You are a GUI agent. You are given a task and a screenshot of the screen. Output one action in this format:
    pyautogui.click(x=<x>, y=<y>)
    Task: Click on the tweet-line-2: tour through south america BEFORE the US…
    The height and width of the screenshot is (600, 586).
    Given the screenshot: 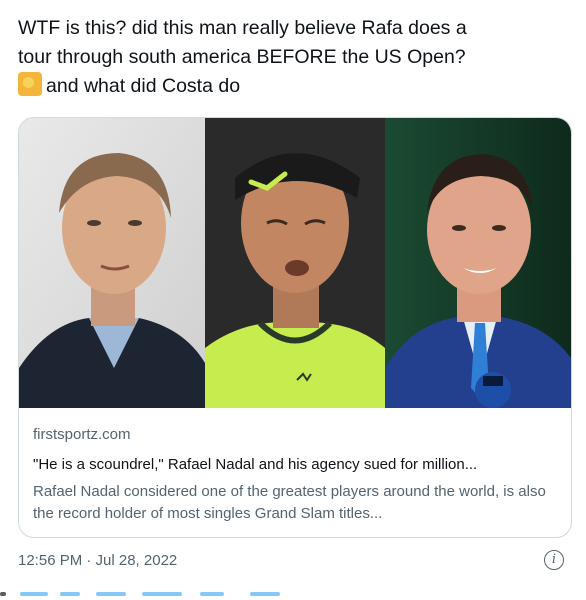 What is the action you would take?
    pyautogui.click(x=242, y=57)
    